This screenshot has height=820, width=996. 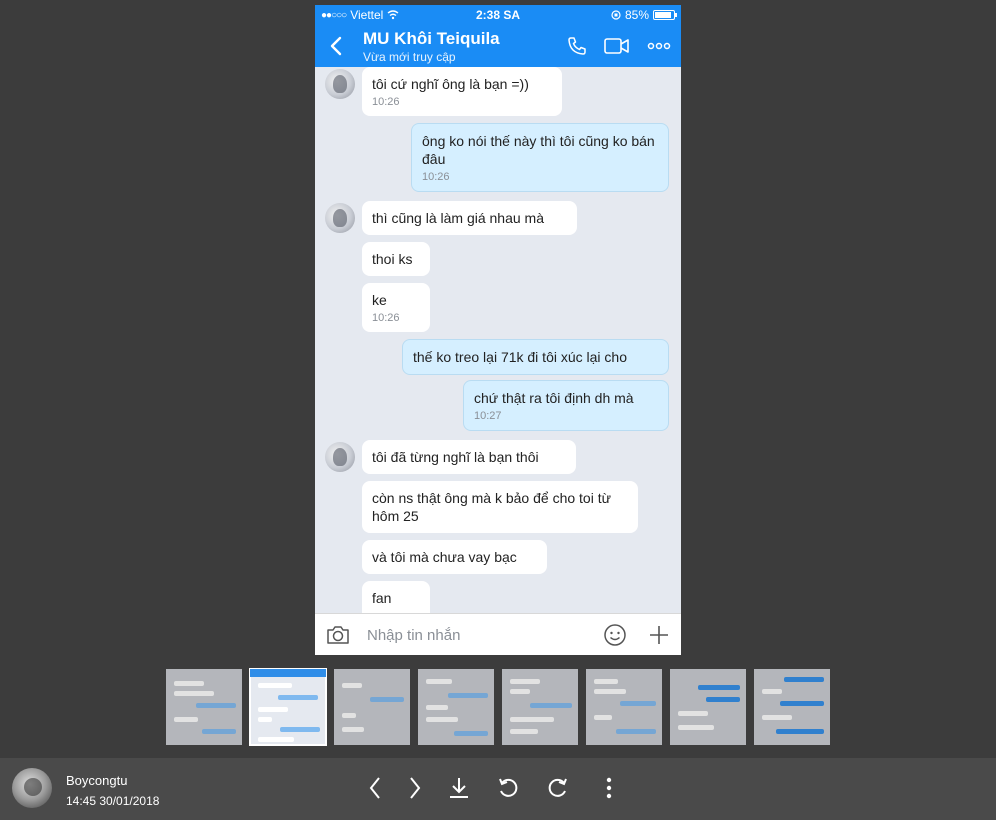 What do you see at coordinates (336, 46) in the screenshot?
I see `back-icon` at bounding box center [336, 46].